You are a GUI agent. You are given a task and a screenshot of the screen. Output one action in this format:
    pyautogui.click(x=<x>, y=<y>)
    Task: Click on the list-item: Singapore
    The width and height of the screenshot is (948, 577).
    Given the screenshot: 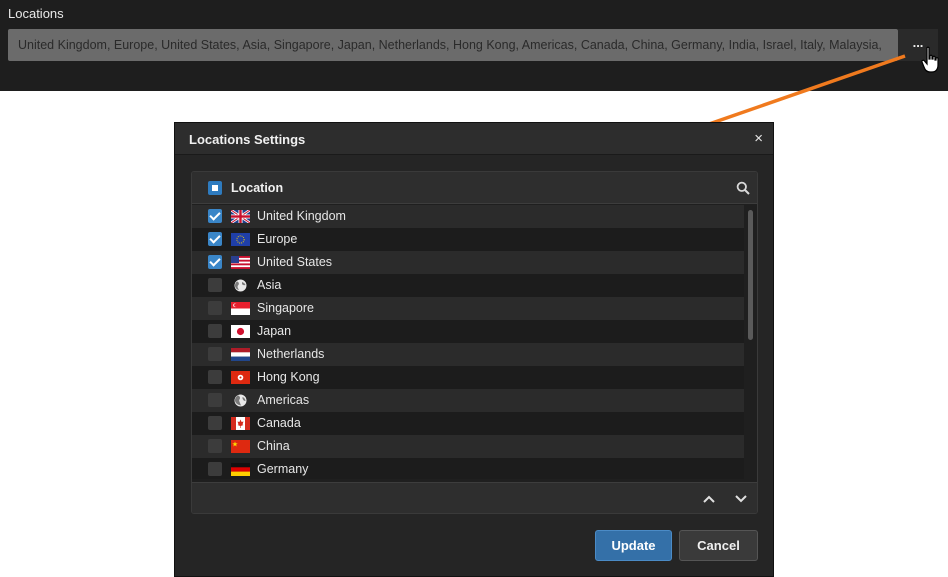 What is the action you would take?
    pyautogui.click(x=468, y=308)
    